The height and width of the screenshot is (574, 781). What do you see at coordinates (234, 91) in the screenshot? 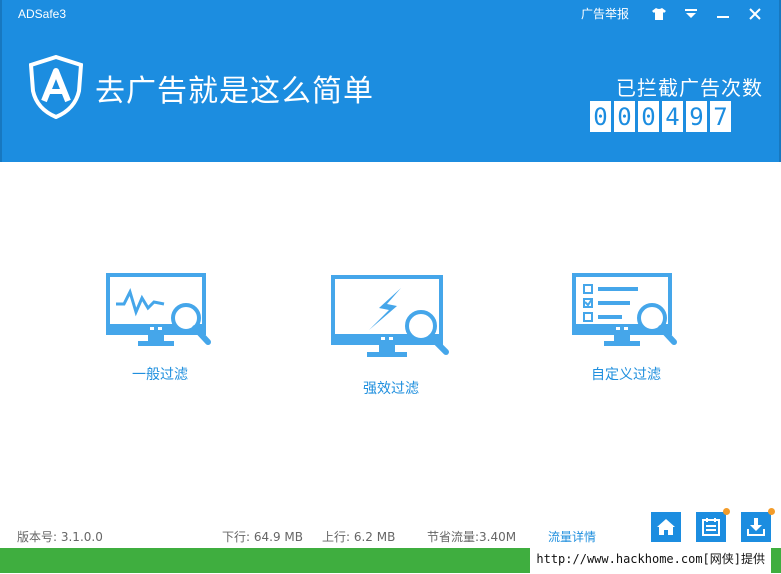
I see `slogan-text: 去广告就是这么简单` at bounding box center [234, 91].